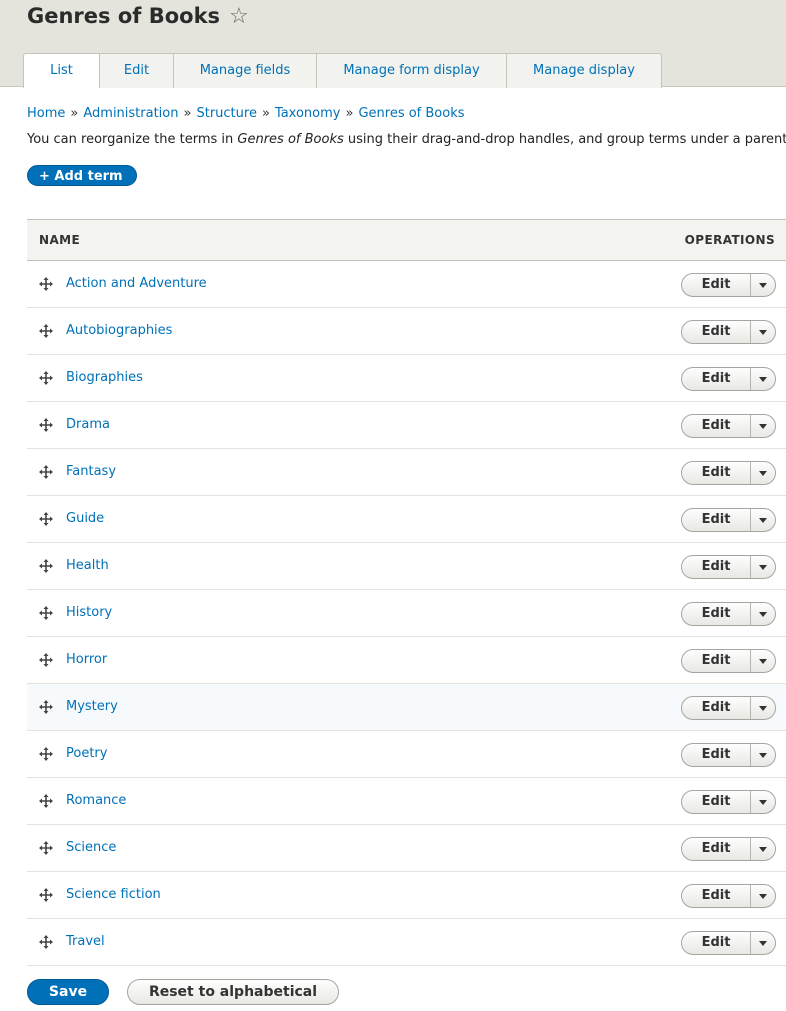 Image resolution: width=786 pixels, height=1011 pixels. What do you see at coordinates (68, 992) in the screenshot?
I see `save-button: Save` at bounding box center [68, 992].